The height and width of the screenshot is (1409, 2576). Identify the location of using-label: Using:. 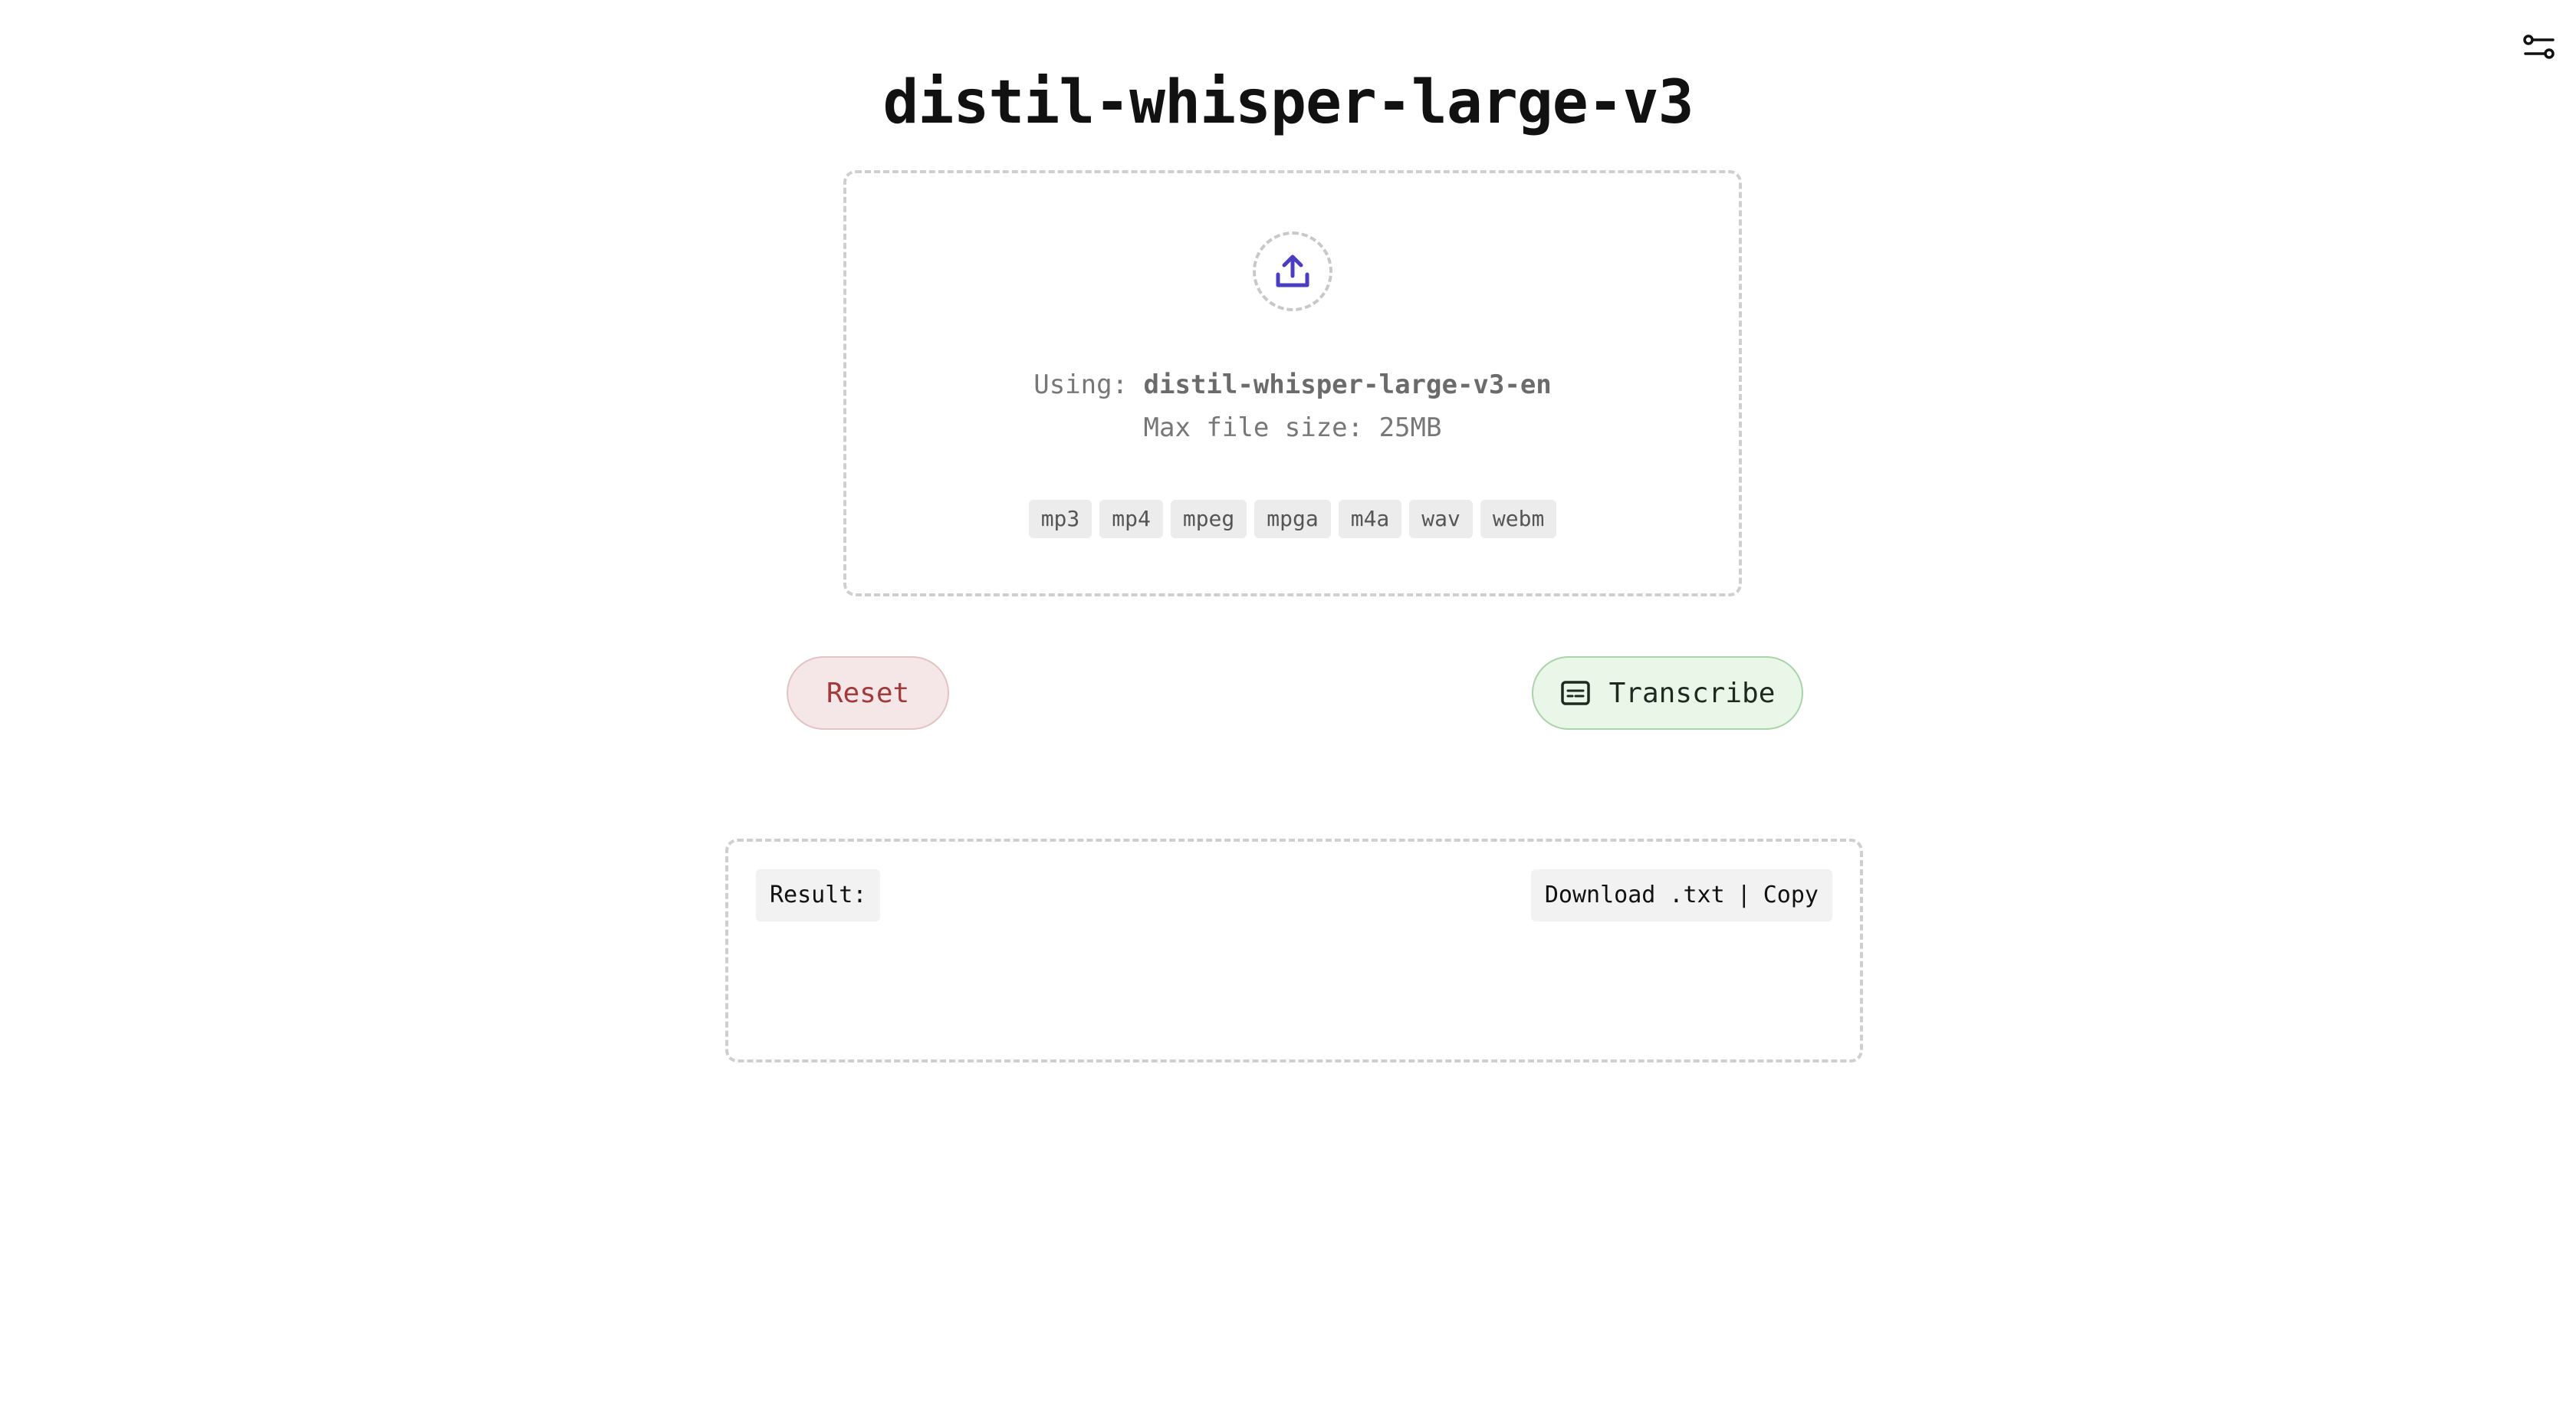
(1081, 384).